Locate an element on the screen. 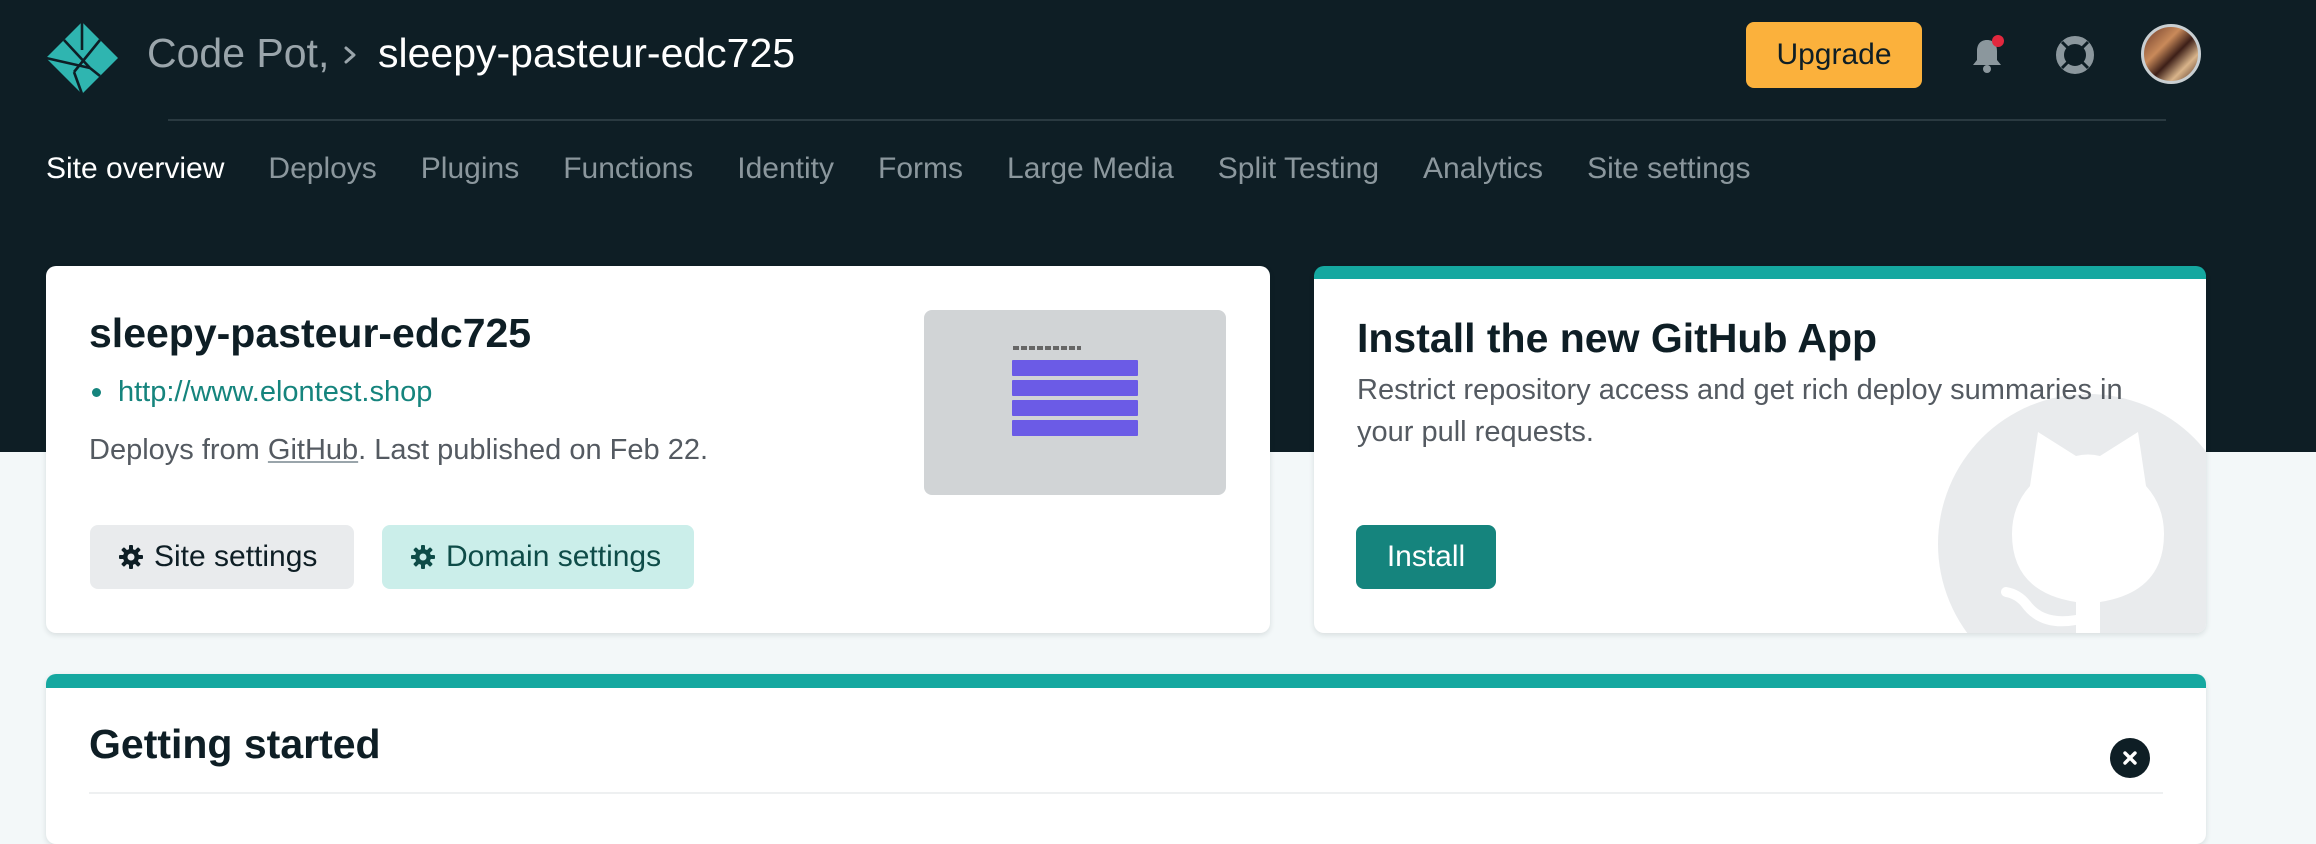 Image resolution: width=2316 pixels, height=844 pixels. tab-functions: Functions is located at coordinates (628, 169).